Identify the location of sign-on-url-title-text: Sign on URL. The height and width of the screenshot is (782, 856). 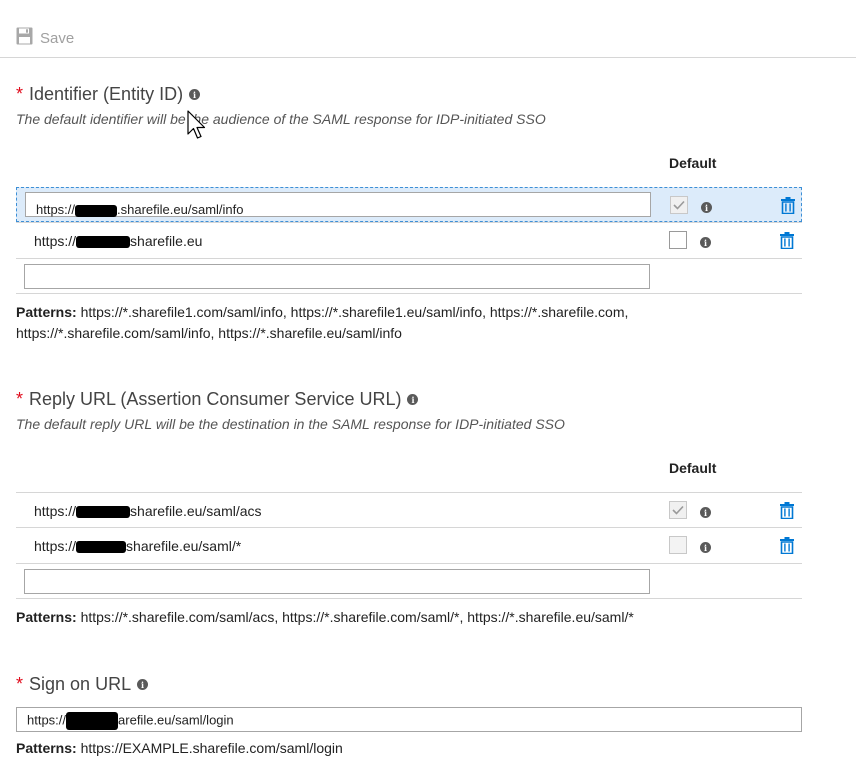
(80, 684).